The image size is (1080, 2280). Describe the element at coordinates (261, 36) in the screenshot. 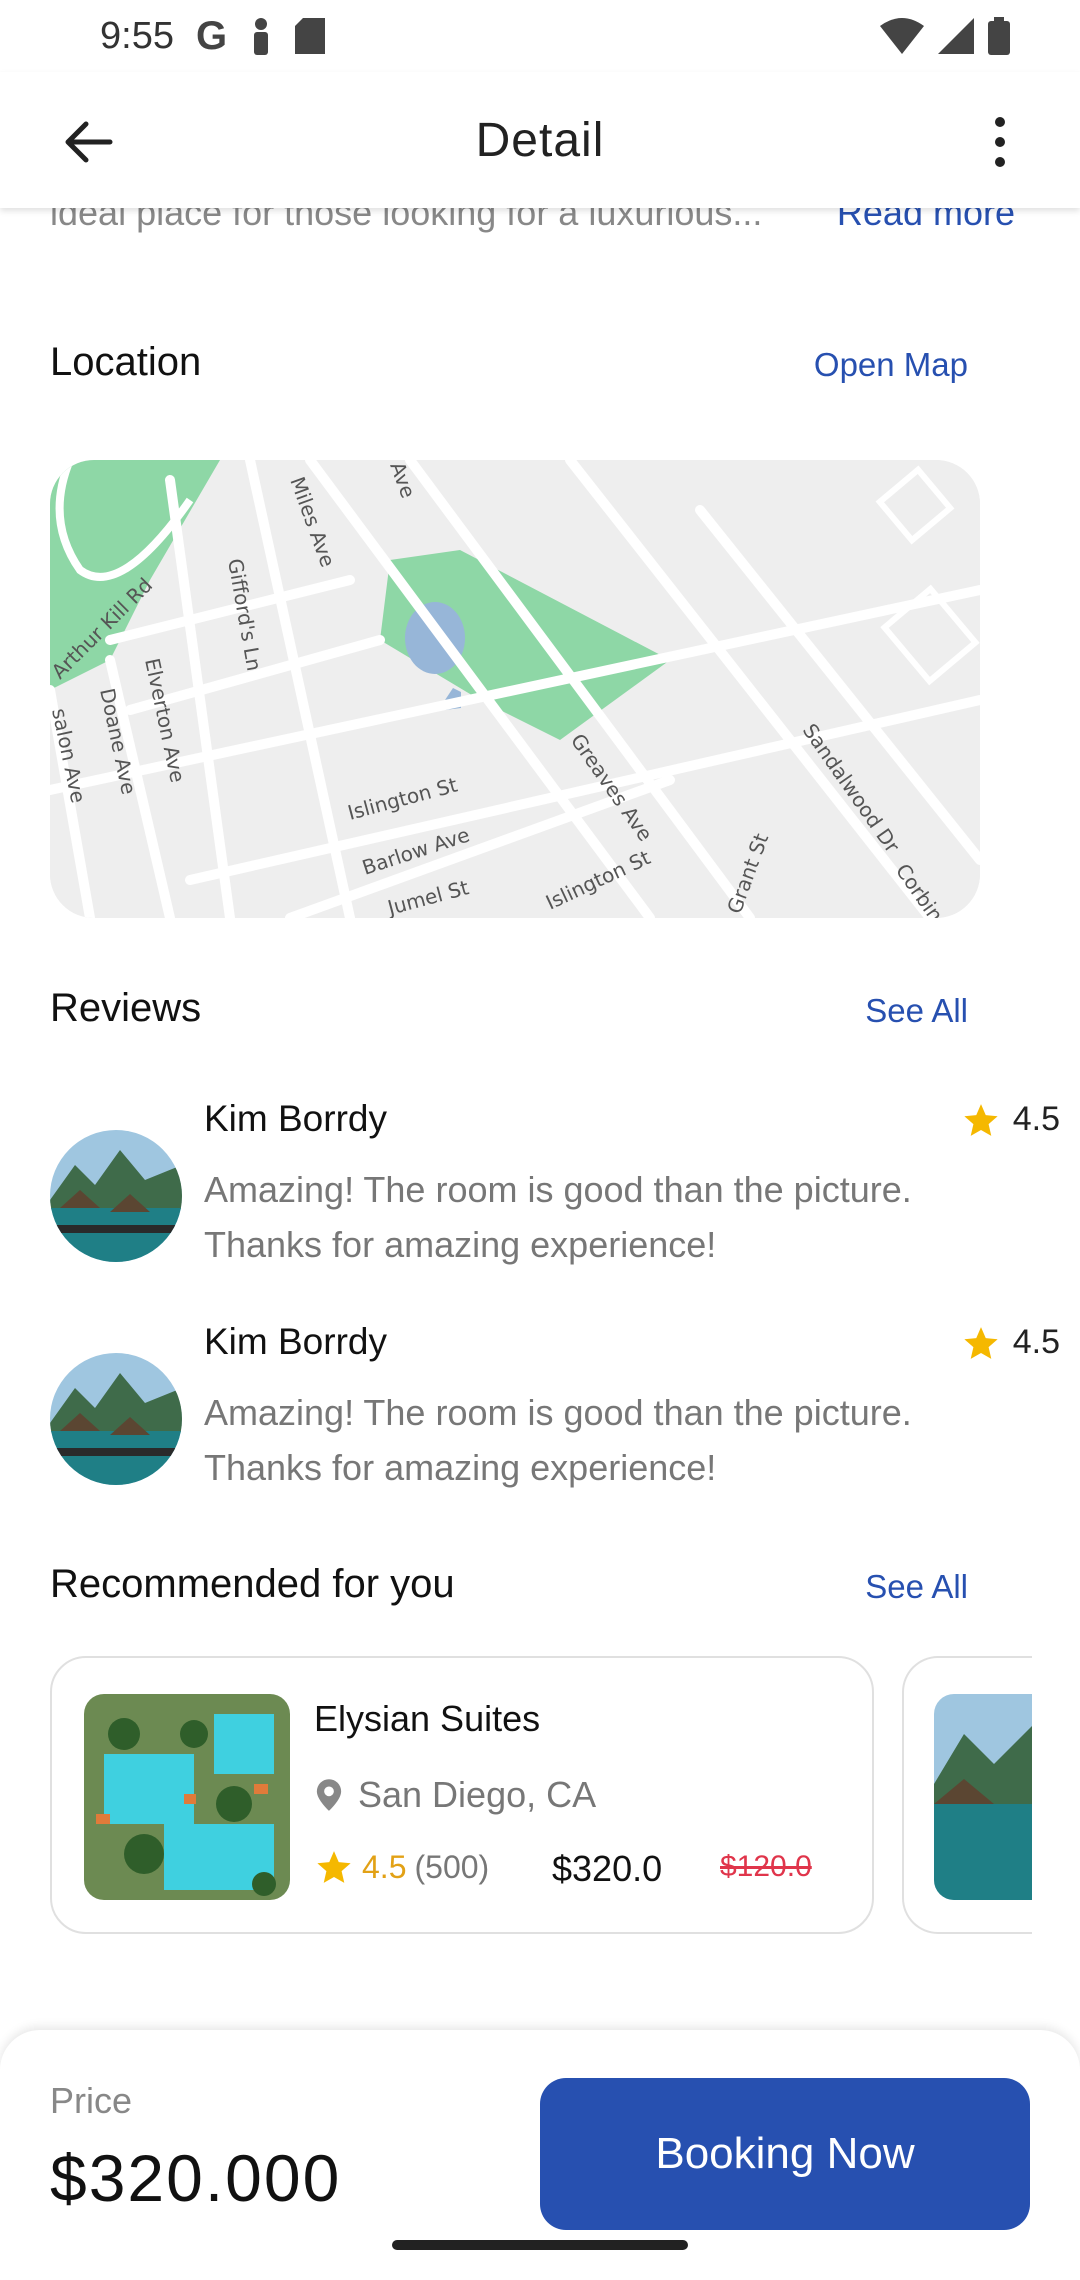

I see `person-icon` at that location.